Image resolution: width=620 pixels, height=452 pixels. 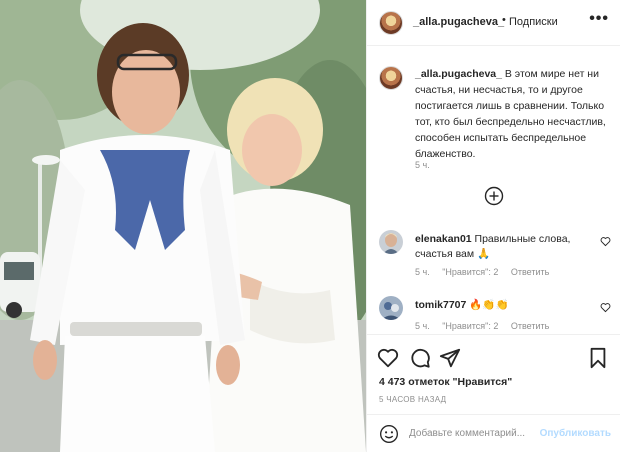 I want to click on comment-text: 🔥👏👏, so click(x=489, y=305).